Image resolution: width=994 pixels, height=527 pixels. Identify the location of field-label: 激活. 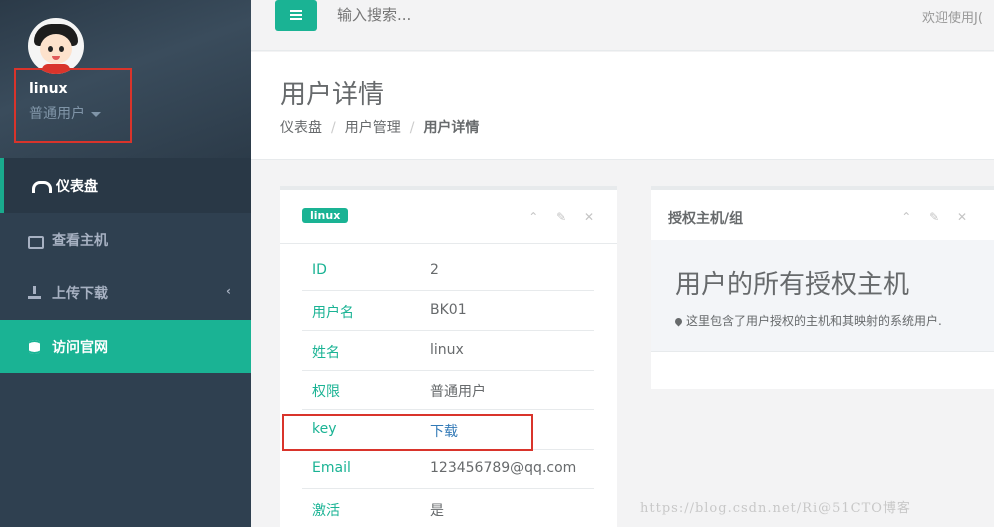
(326, 511).